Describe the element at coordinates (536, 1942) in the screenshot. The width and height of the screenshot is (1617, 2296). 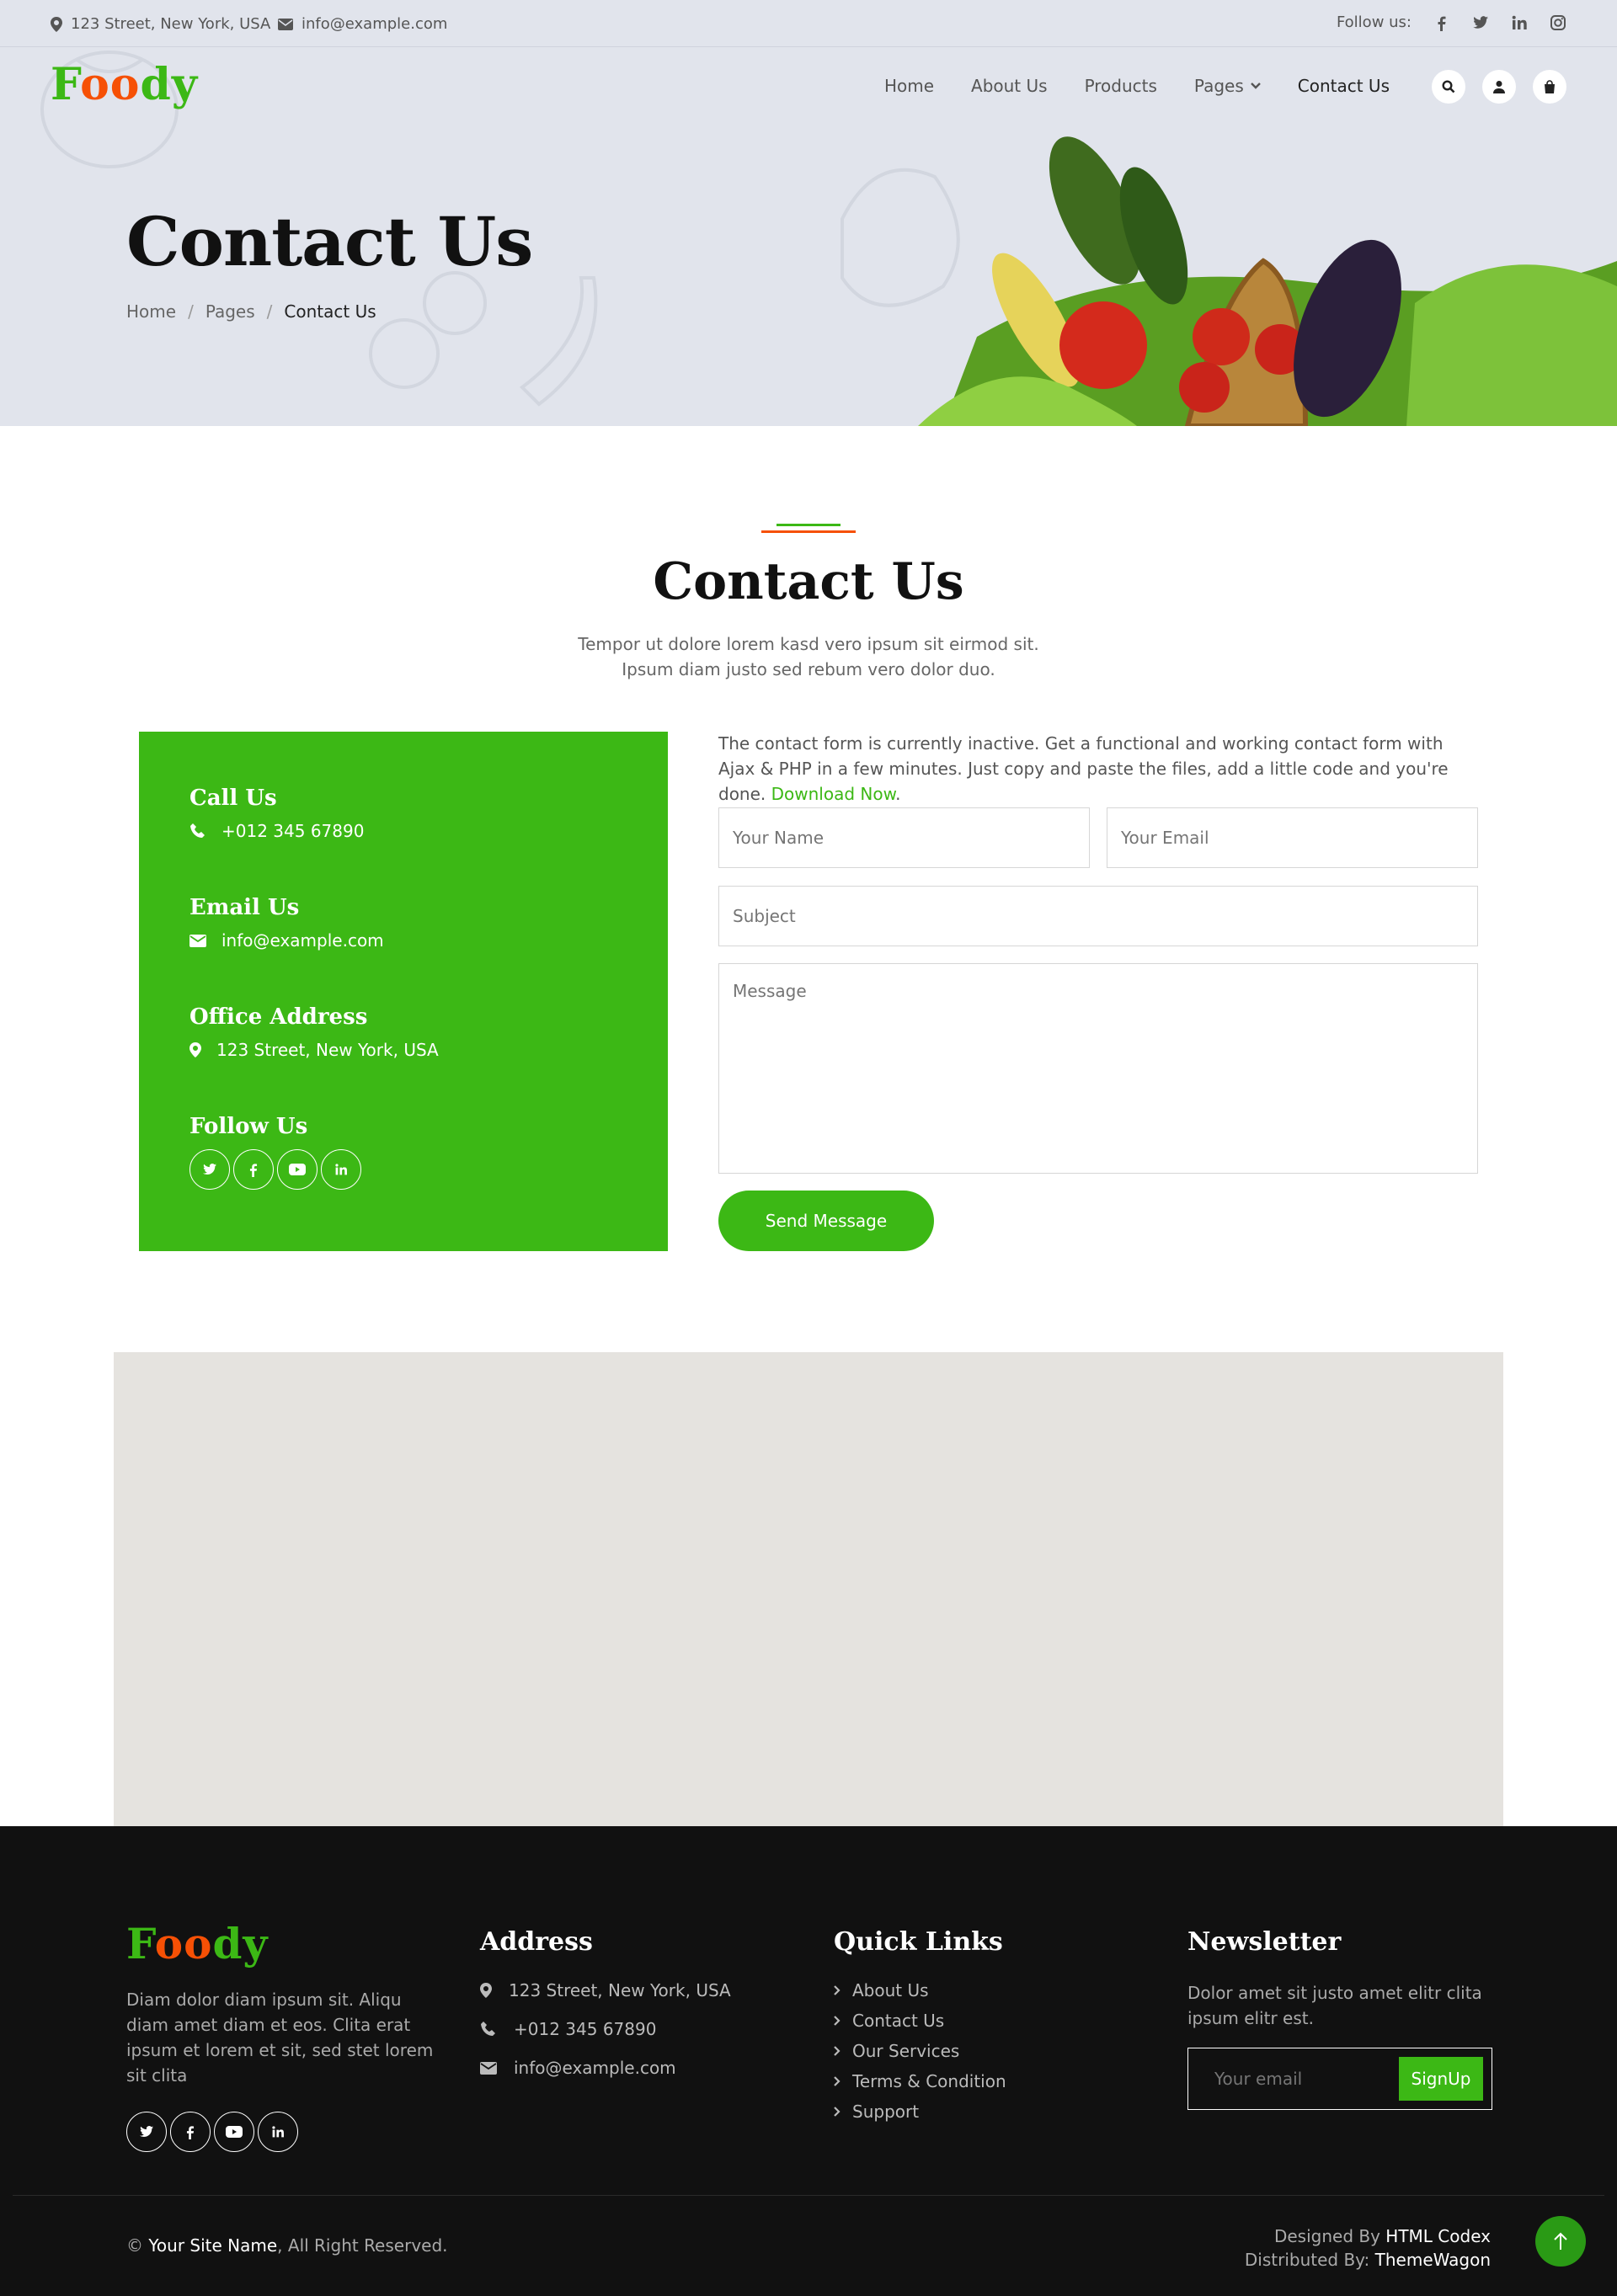
I see `footer-address-heading: Address` at that location.